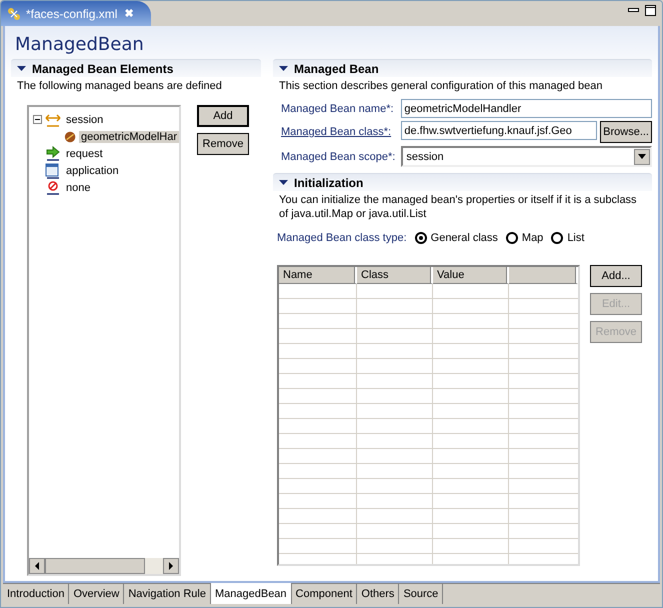  I want to click on field-label: Managed Bean class type:, so click(342, 238).